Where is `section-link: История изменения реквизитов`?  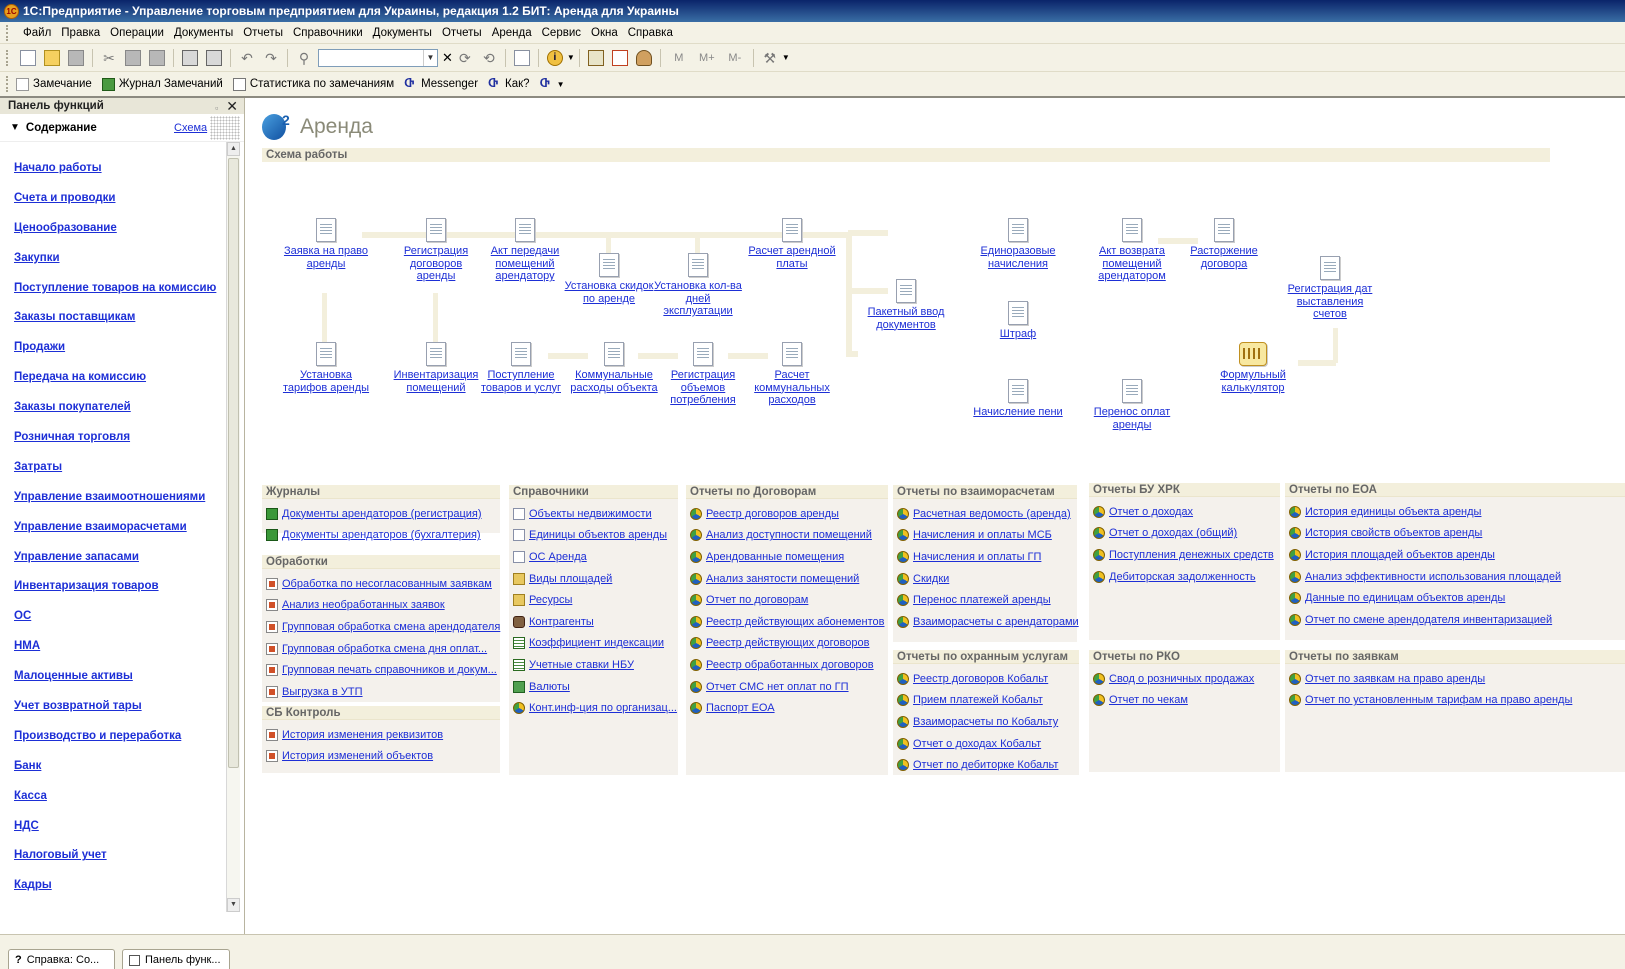 section-link: История изменения реквизитов is located at coordinates (383, 735).